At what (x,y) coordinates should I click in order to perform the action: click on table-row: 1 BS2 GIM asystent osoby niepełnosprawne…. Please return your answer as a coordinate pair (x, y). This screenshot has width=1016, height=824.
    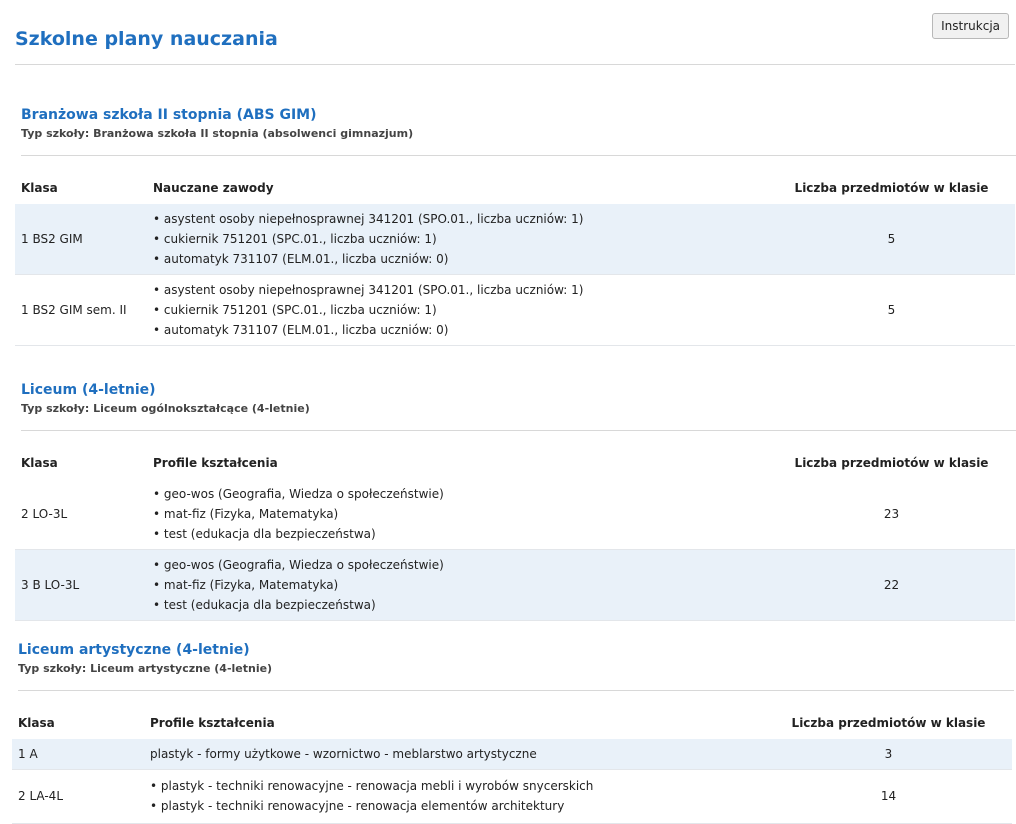
    Looking at the image, I should click on (515, 239).